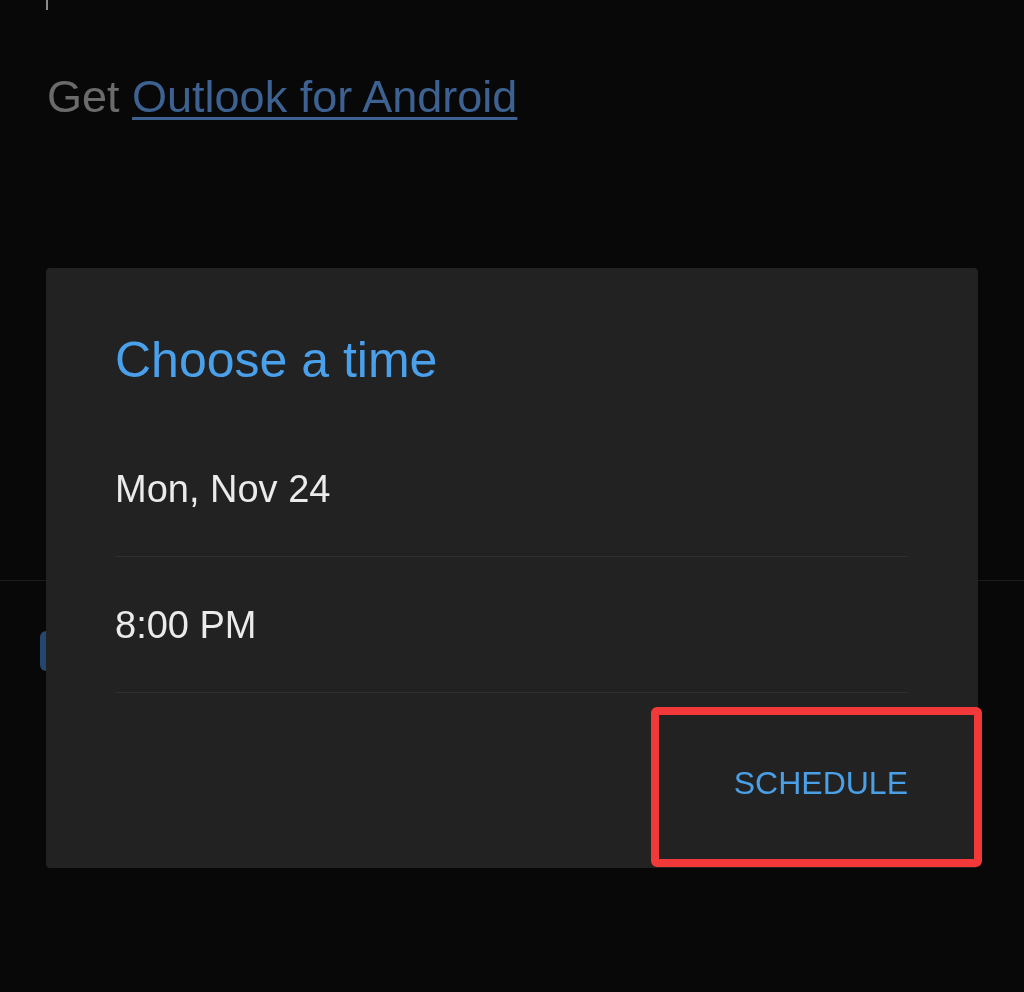 This screenshot has width=1024, height=992. I want to click on text-cursor, so click(47, 5).